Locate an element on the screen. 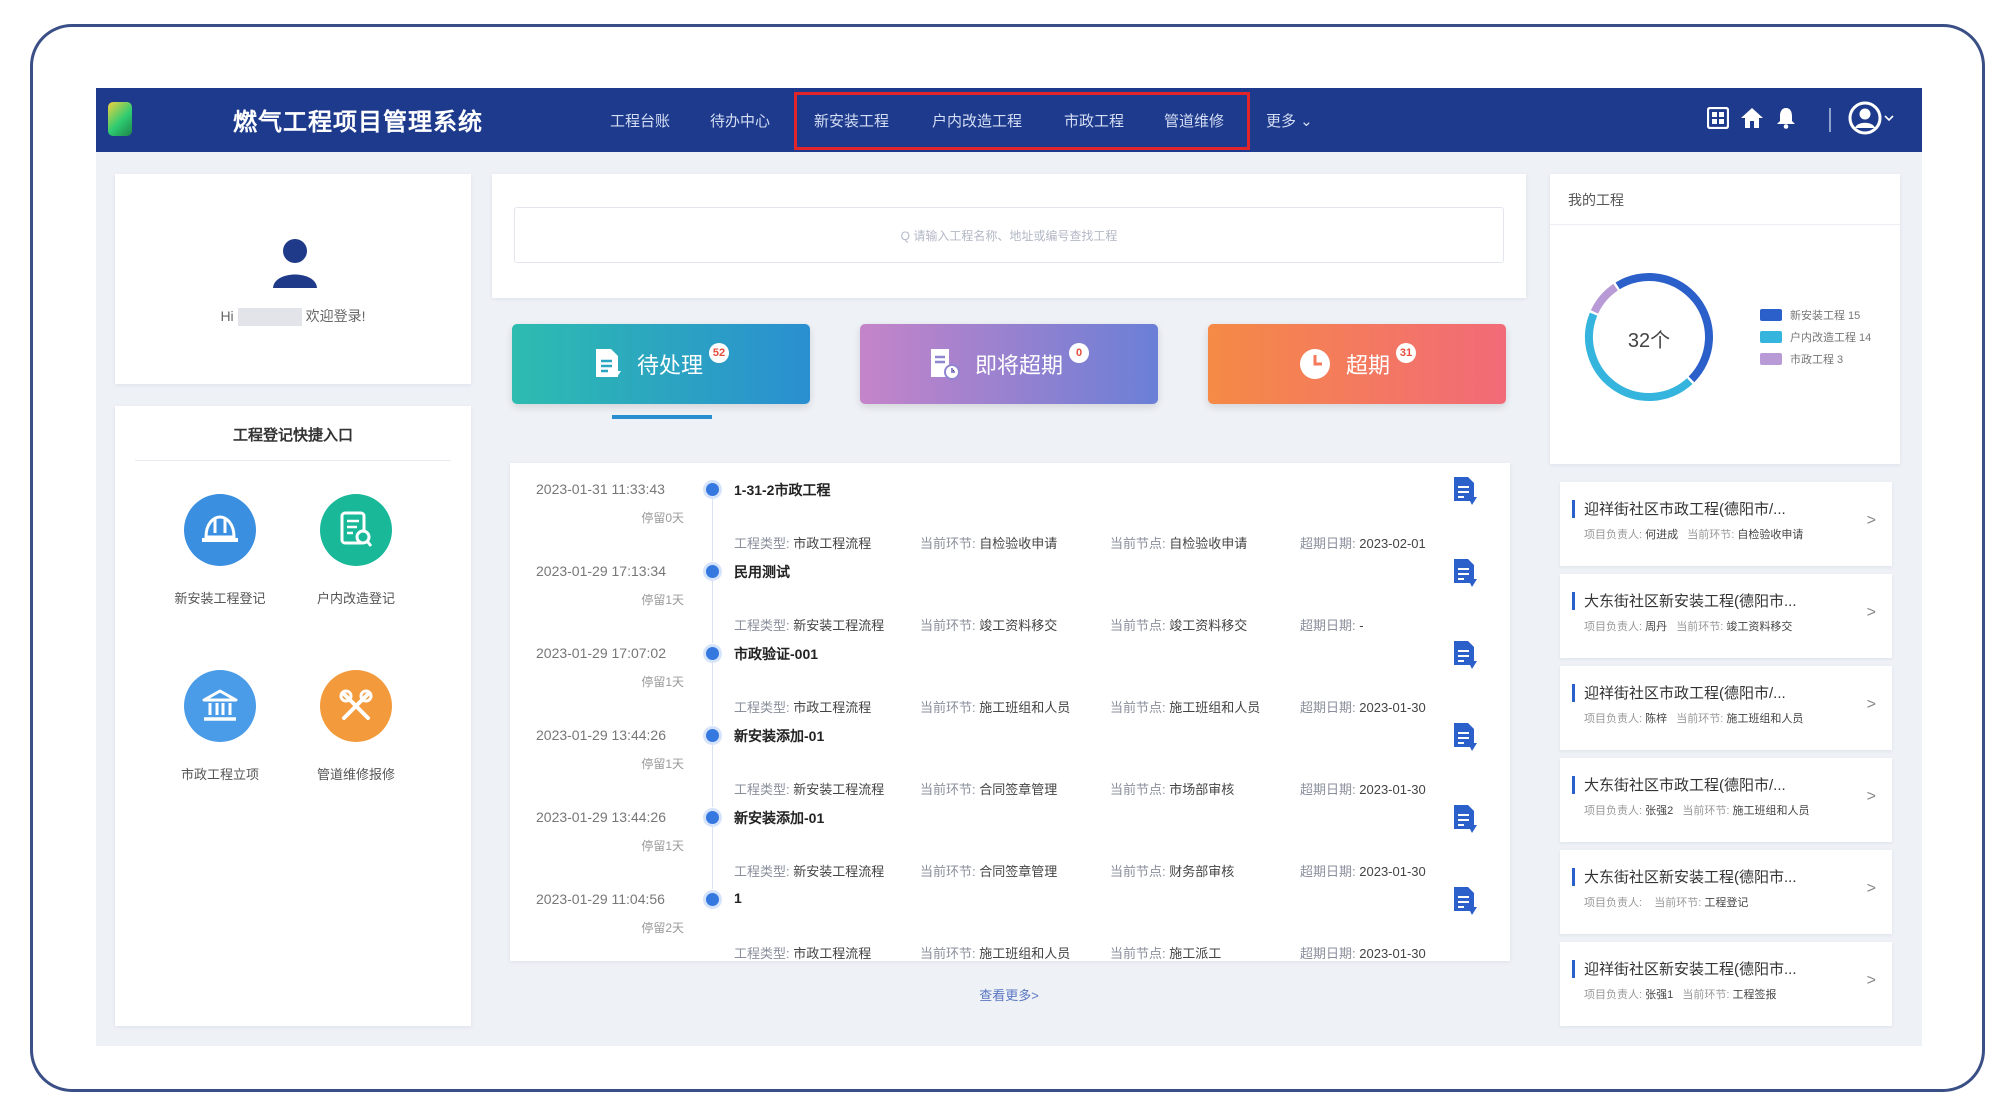 The height and width of the screenshot is (1099, 2004). document-icon is located at coordinates (608, 363).